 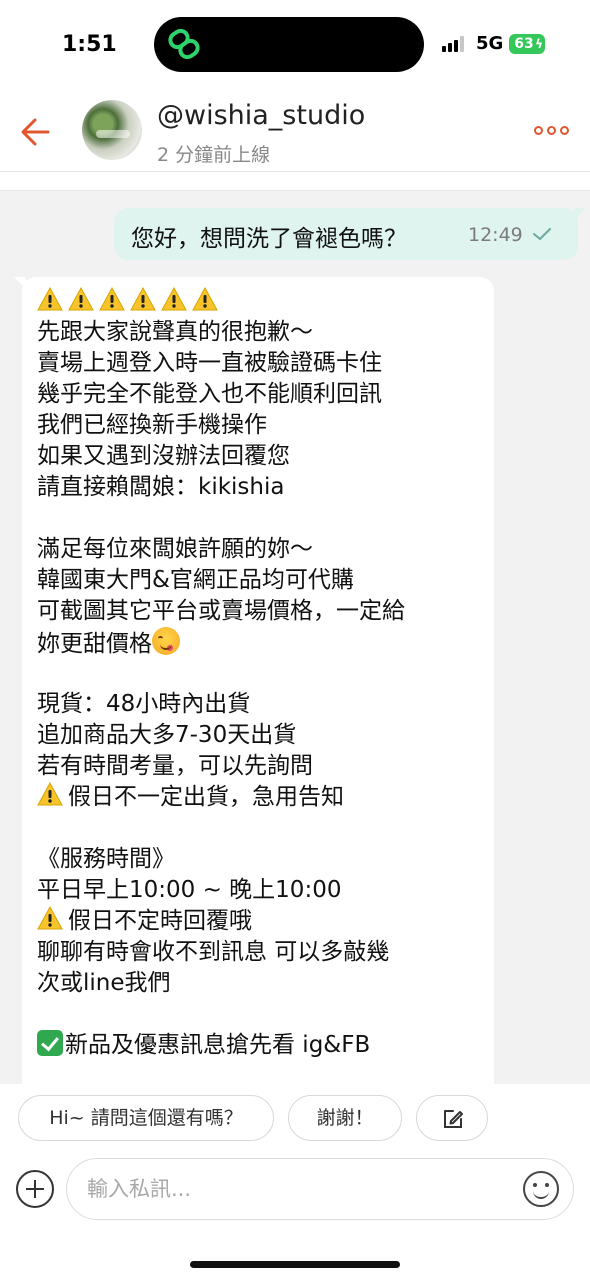 I want to click on emoji-icon, so click(x=541, y=1189).